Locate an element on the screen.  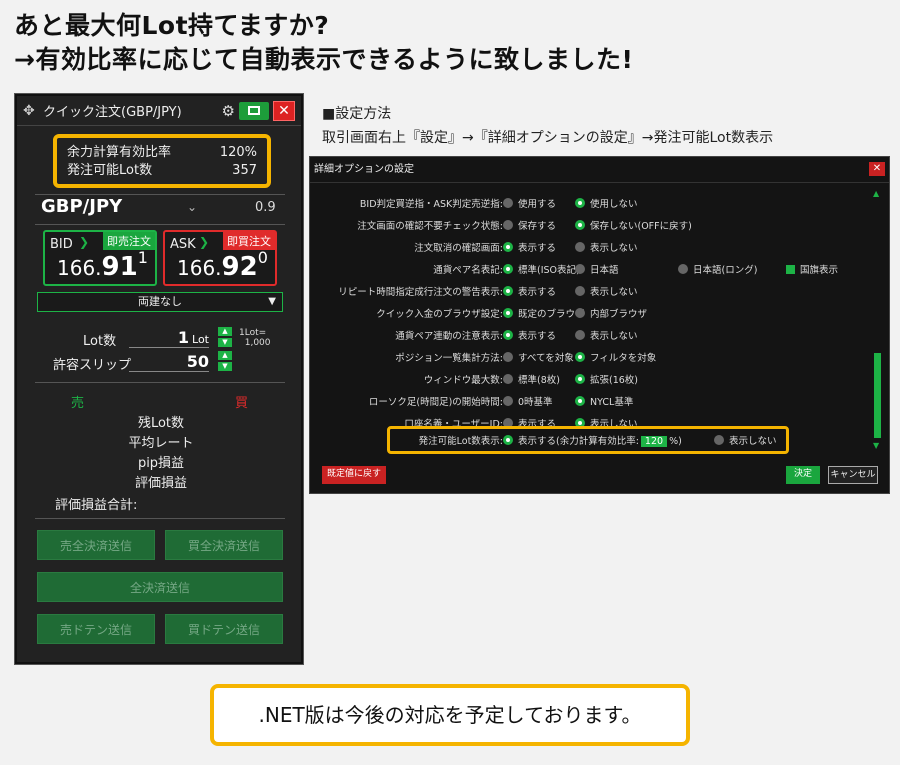
option-radio: 日本語 is located at coordinates (597, 269).